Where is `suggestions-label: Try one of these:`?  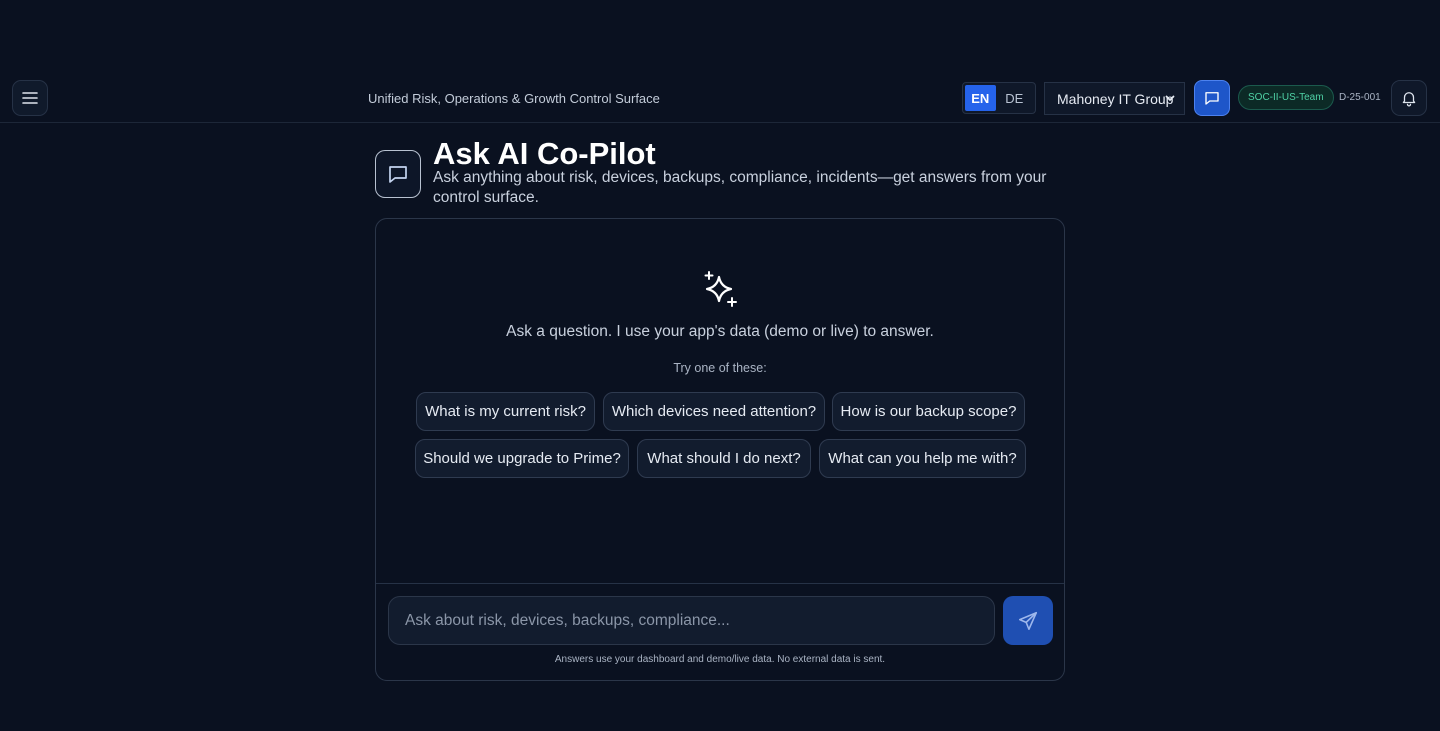 suggestions-label: Try one of these: is located at coordinates (720, 368).